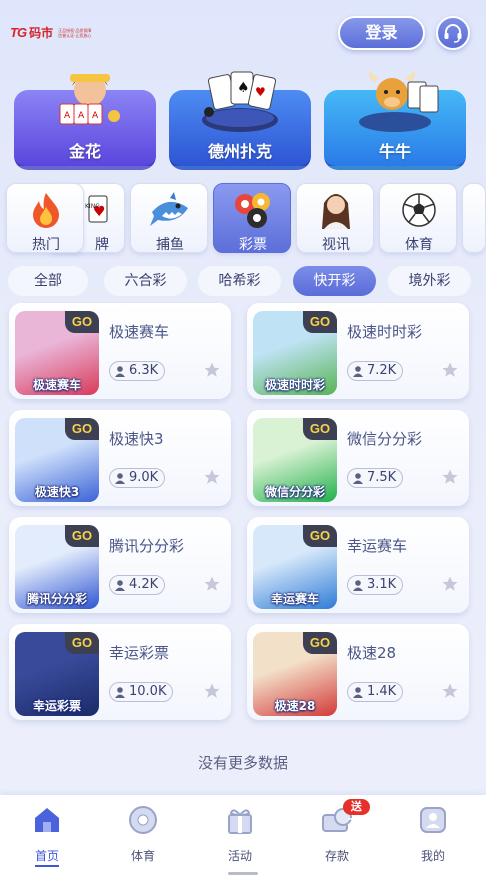  I want to click on category-tabs: 热门 ♥ KING 牌 捕鱼 彩票 视讯 体育, so click(243, 217).